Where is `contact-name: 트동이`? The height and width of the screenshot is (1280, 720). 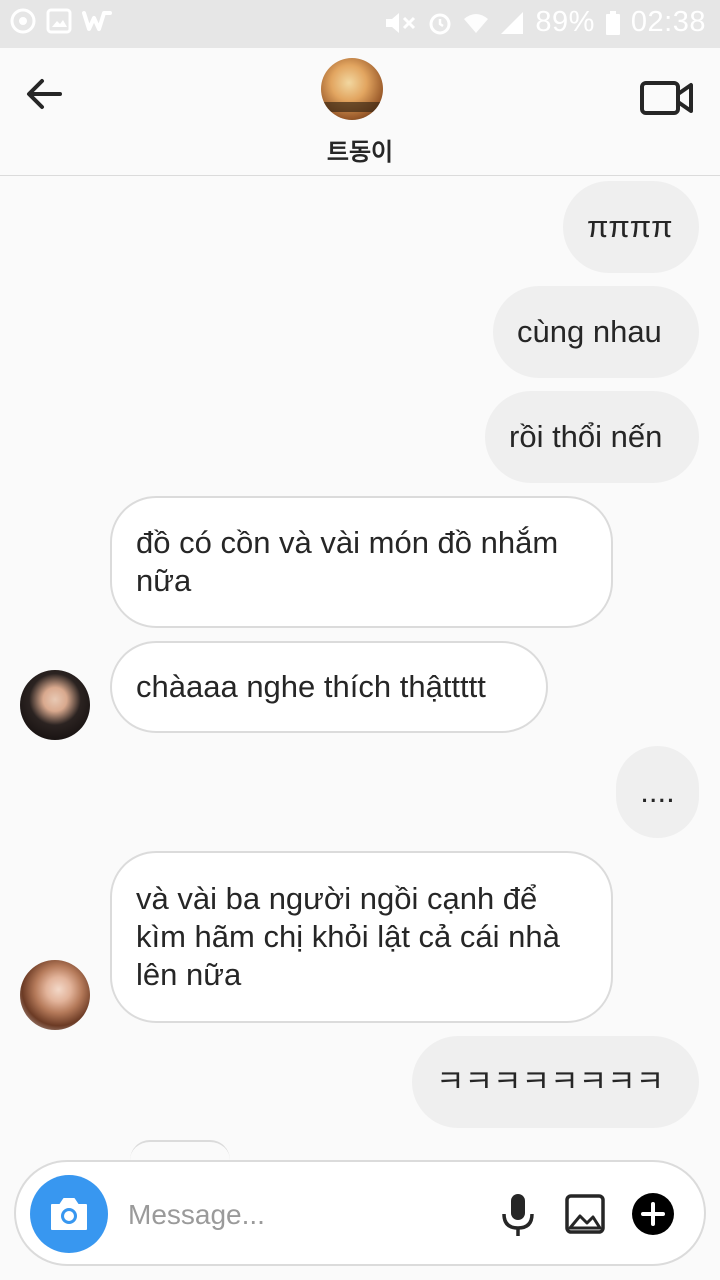 contact-name: 트동이 is located at coordinates (360, 149).